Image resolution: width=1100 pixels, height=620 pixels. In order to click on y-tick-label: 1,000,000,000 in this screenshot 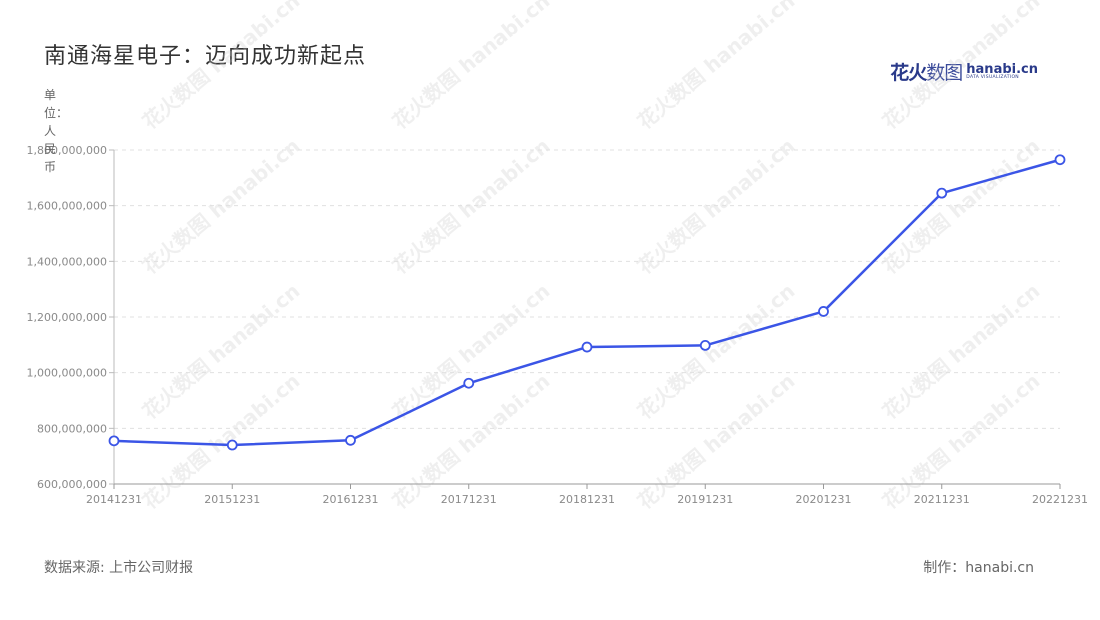, I will do `click(67, 373)`.